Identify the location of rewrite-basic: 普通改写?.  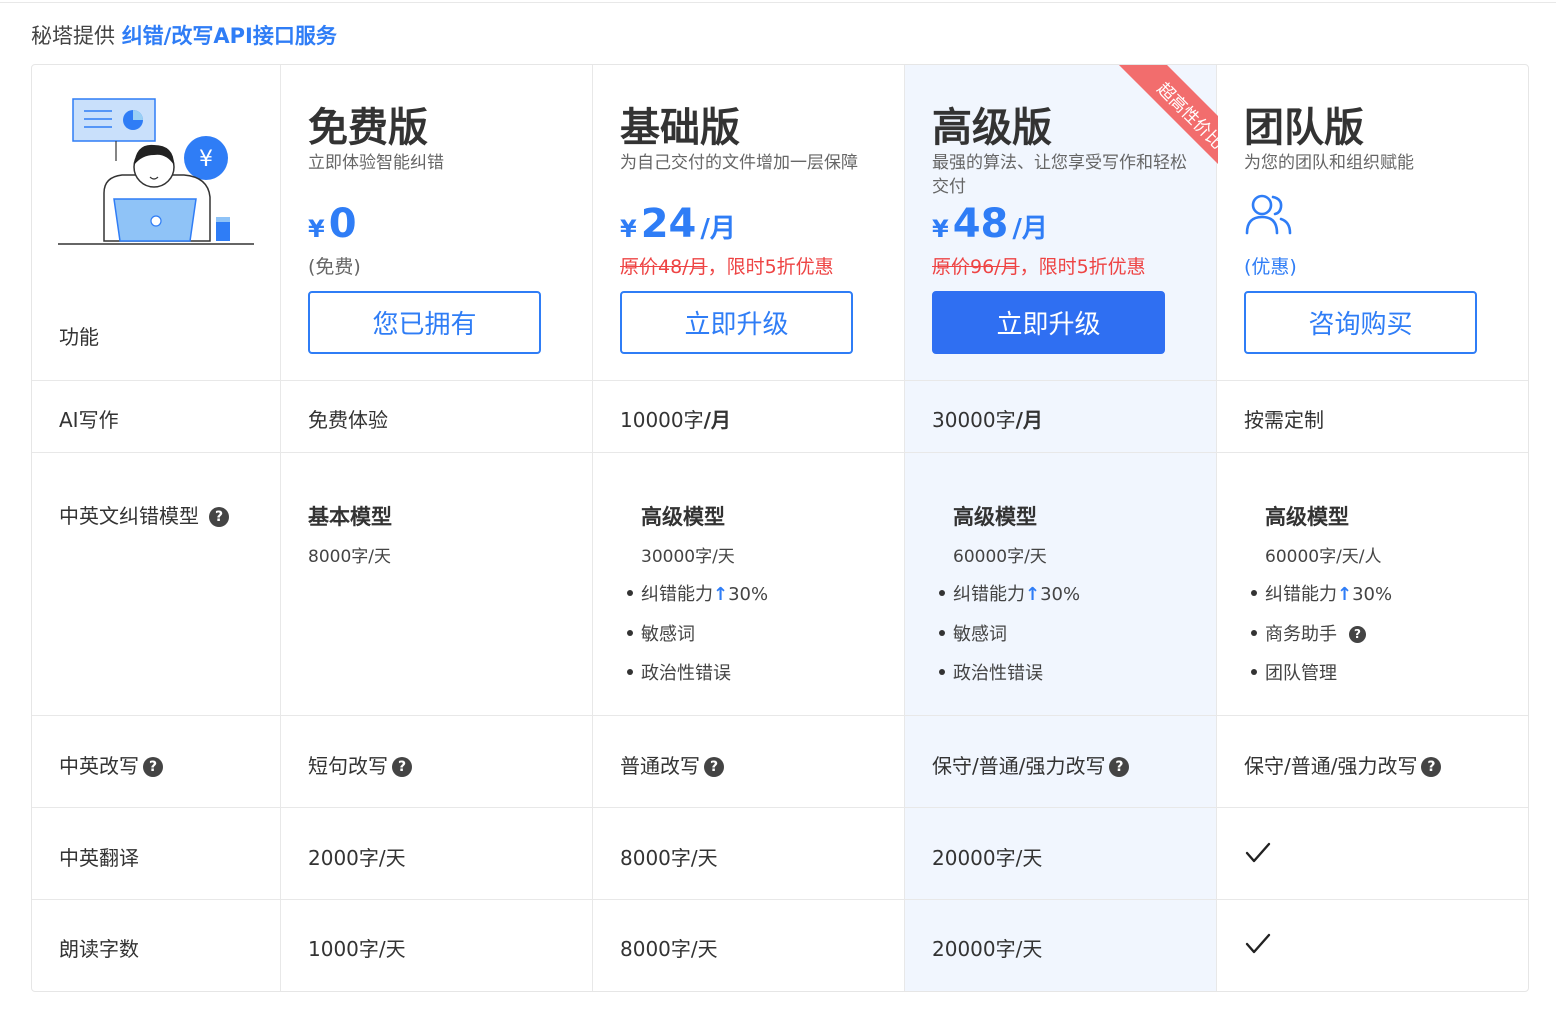
(672, 764).